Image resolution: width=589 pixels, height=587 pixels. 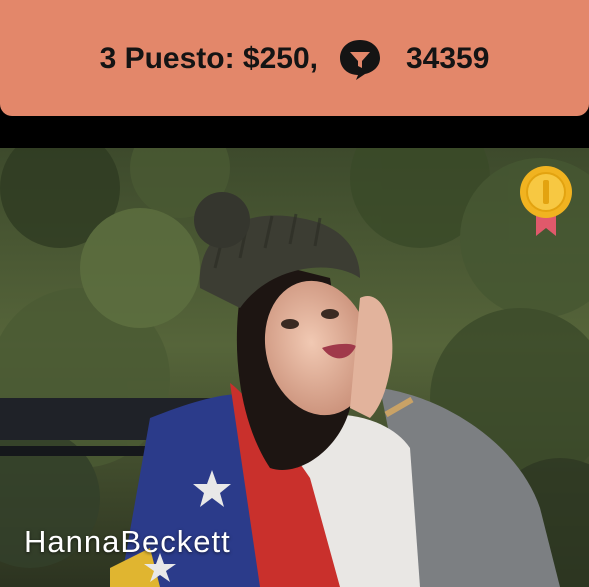 I want to click on gold-medal-icon, so click(x=546, y=202).